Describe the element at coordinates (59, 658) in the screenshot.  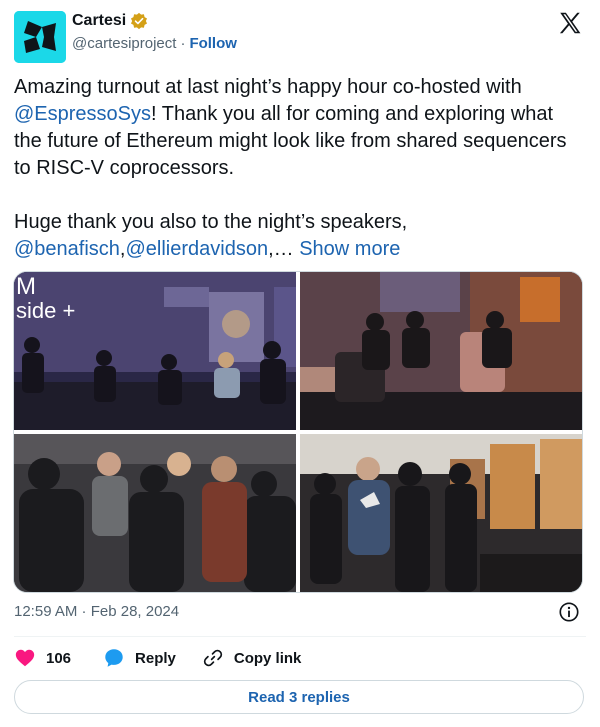
I see `like-count: 106` at that location.